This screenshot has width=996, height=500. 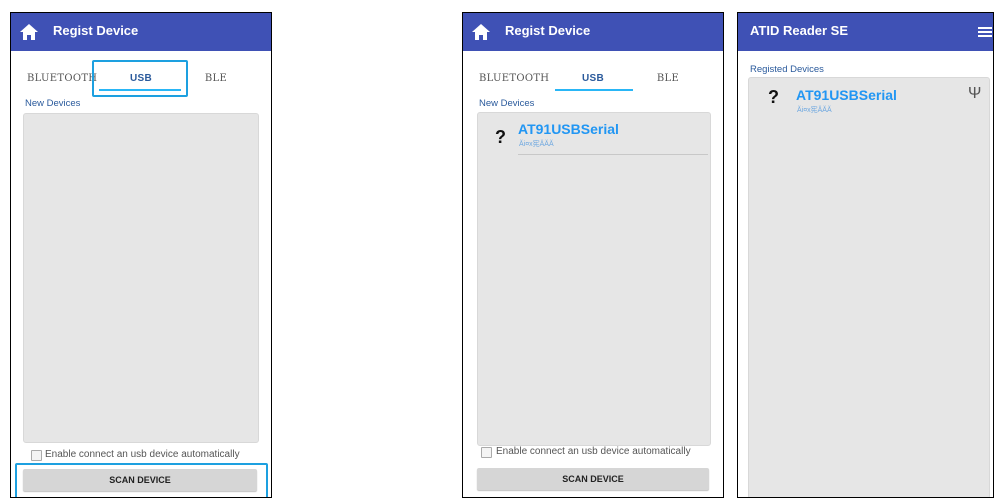 What do you see at coordinates (140, 78) in the screenshot?
I see `usb-tab-highlight` at bounding box center [140, 78].